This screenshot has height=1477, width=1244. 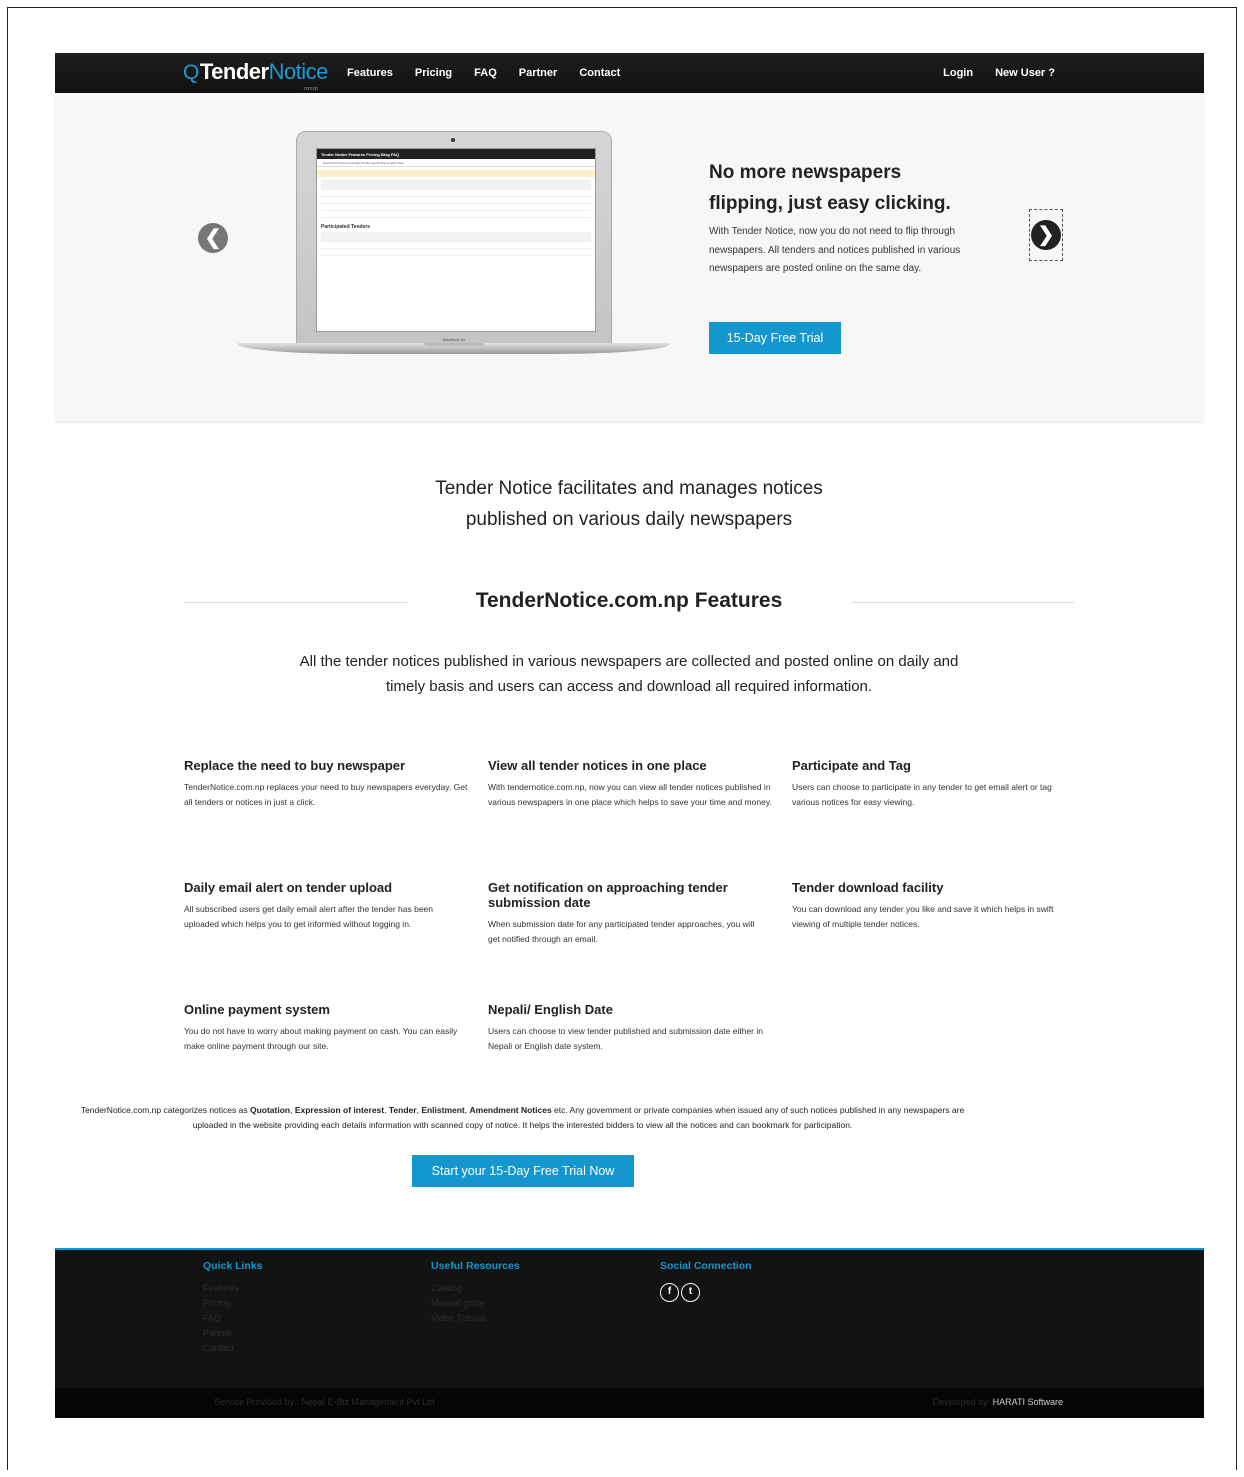 I want to click on logo: QTenderNotice .com.np, so click(x=256, y=75).